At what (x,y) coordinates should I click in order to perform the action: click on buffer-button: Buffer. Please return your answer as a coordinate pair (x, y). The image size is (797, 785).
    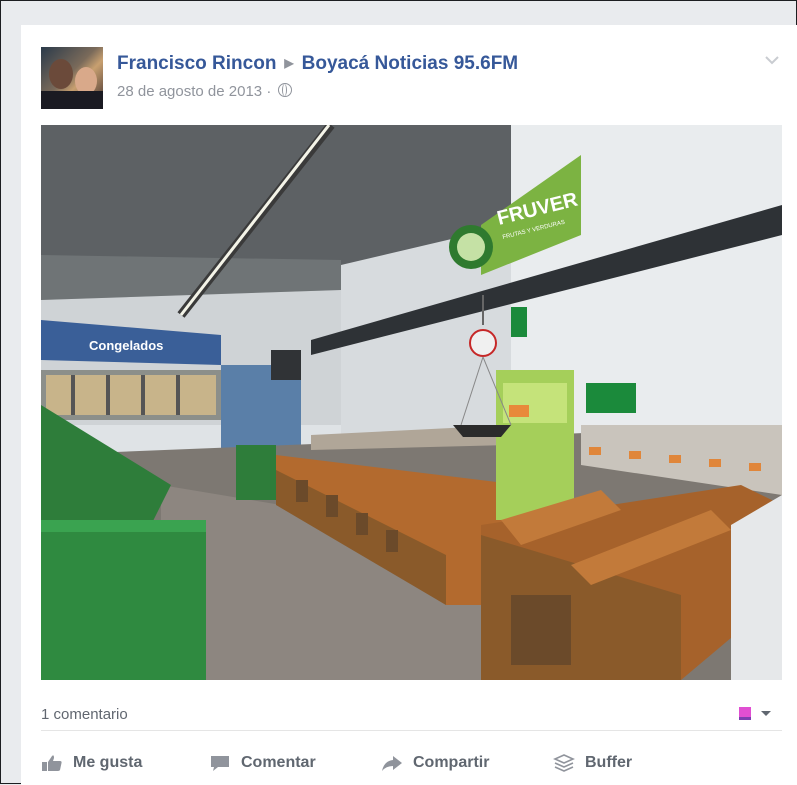
    Looking at the image, I should click on (592, 763).